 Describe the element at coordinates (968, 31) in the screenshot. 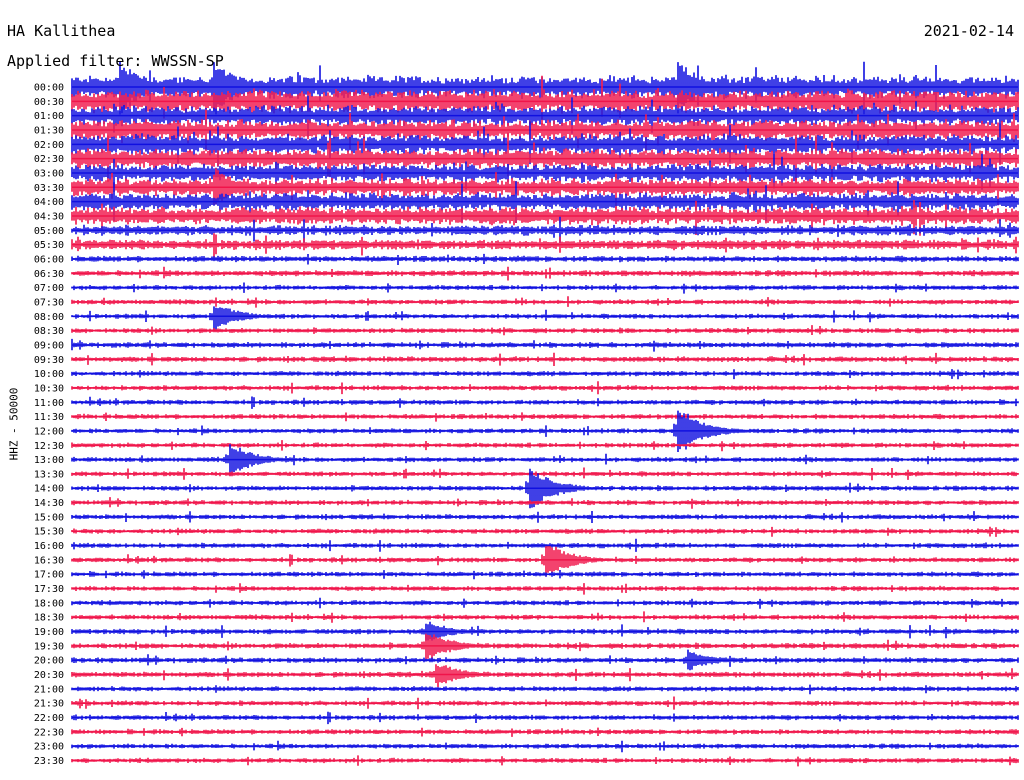

I see `date-label: 2021-02-14` at that location.